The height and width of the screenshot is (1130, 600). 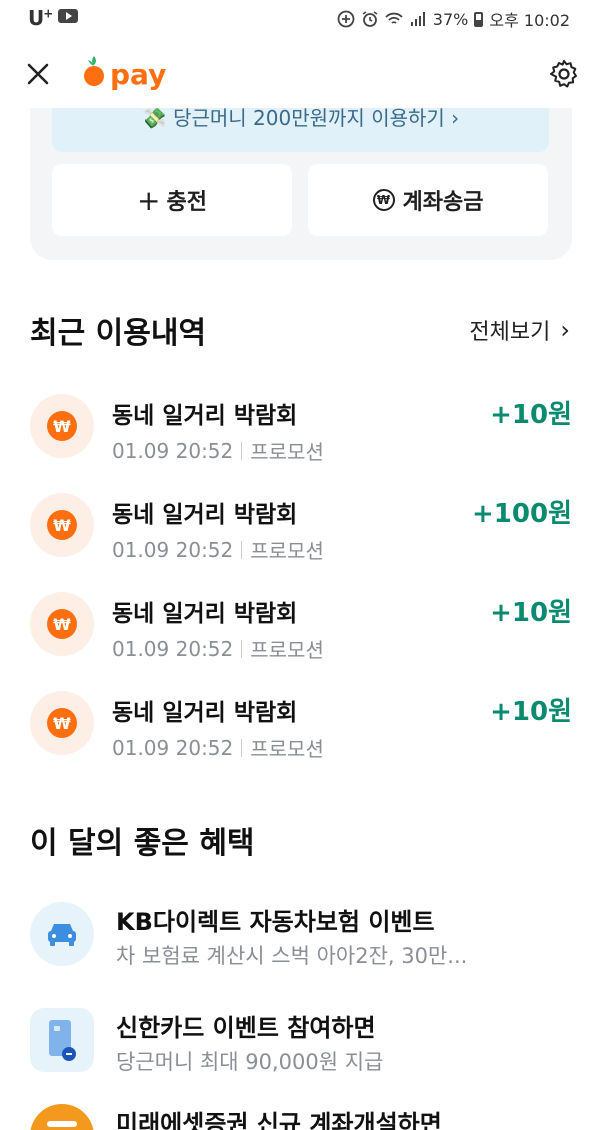 I want to click on close-icon, so click(x=38, y=74).